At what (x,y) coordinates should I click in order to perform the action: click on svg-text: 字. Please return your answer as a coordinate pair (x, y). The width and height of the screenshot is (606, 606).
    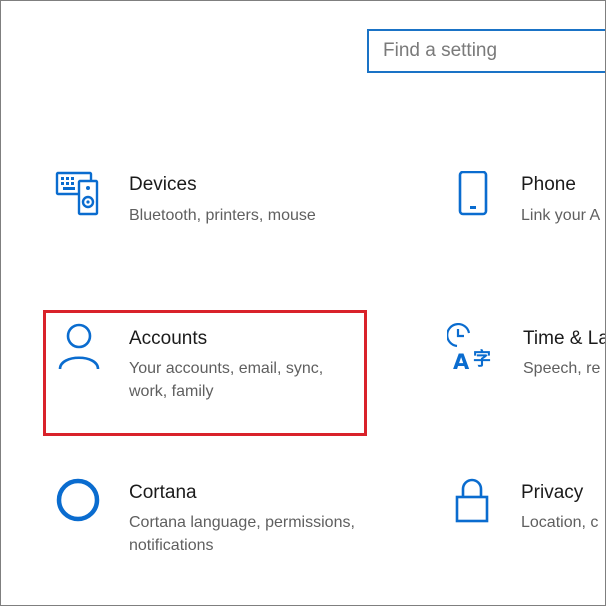
    Looking at the image, I should click on (482, 359).